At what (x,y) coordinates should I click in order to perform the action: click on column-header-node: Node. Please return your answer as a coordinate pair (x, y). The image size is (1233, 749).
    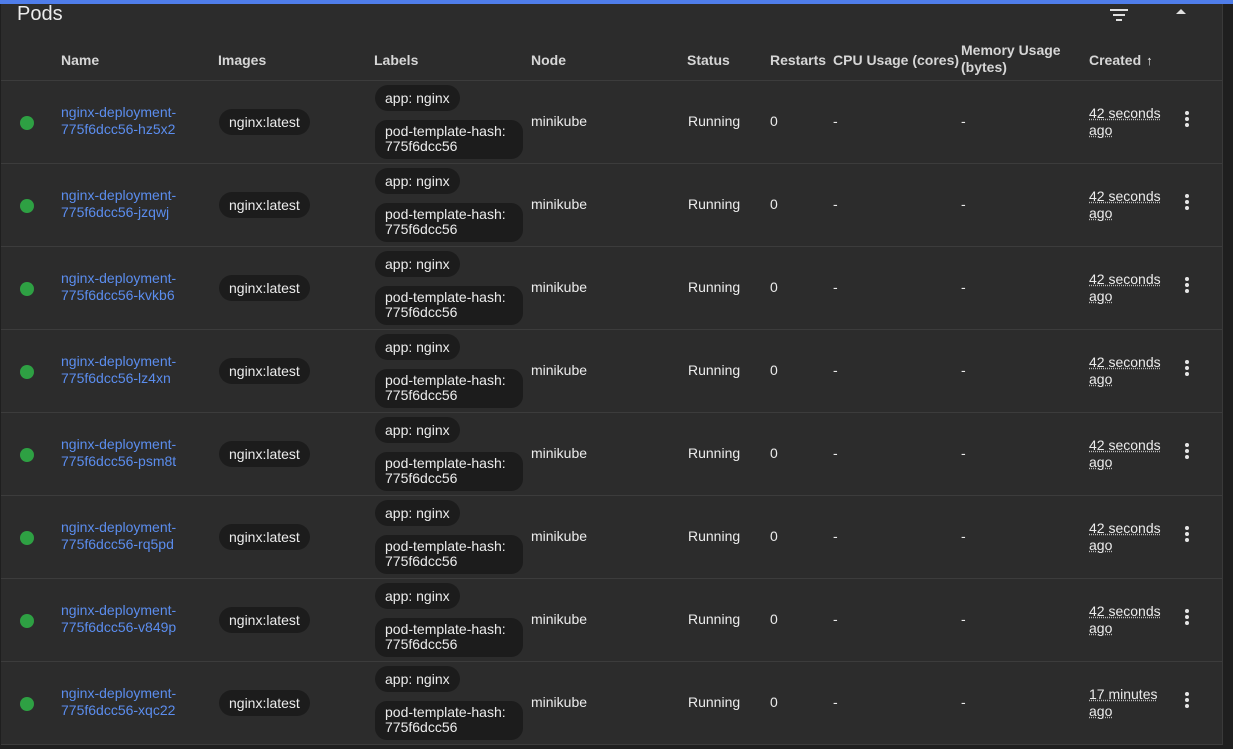
    Looking at the image, I should click on (548, 60).